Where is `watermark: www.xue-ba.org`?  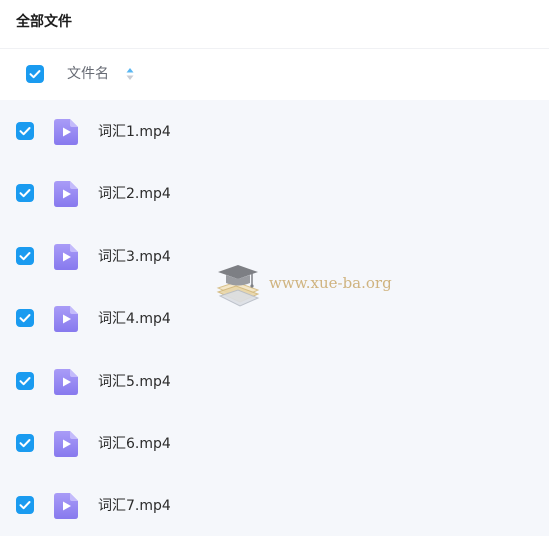 watermark: www.xue-ba.org is located at coordinates (307, 284).